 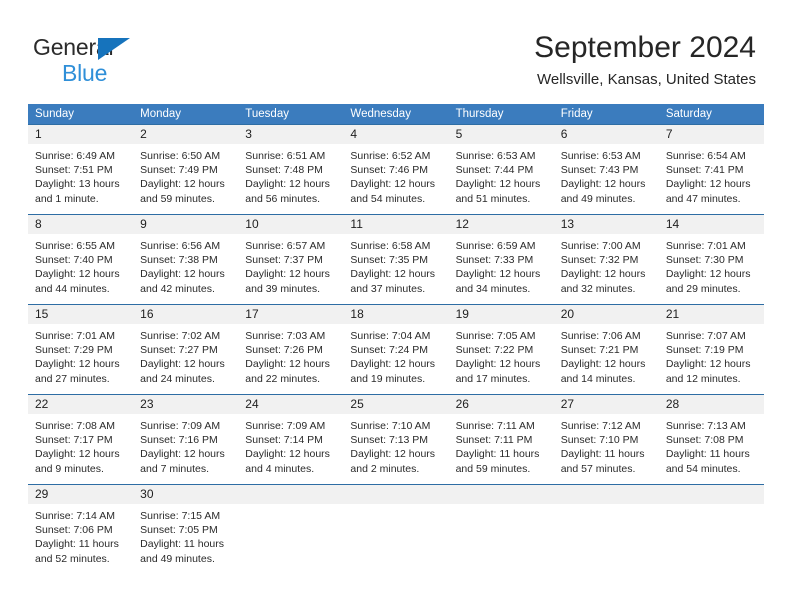 I want to click on sunset-text: Sunset: 7:26 PM, so click(x=284, y=350).